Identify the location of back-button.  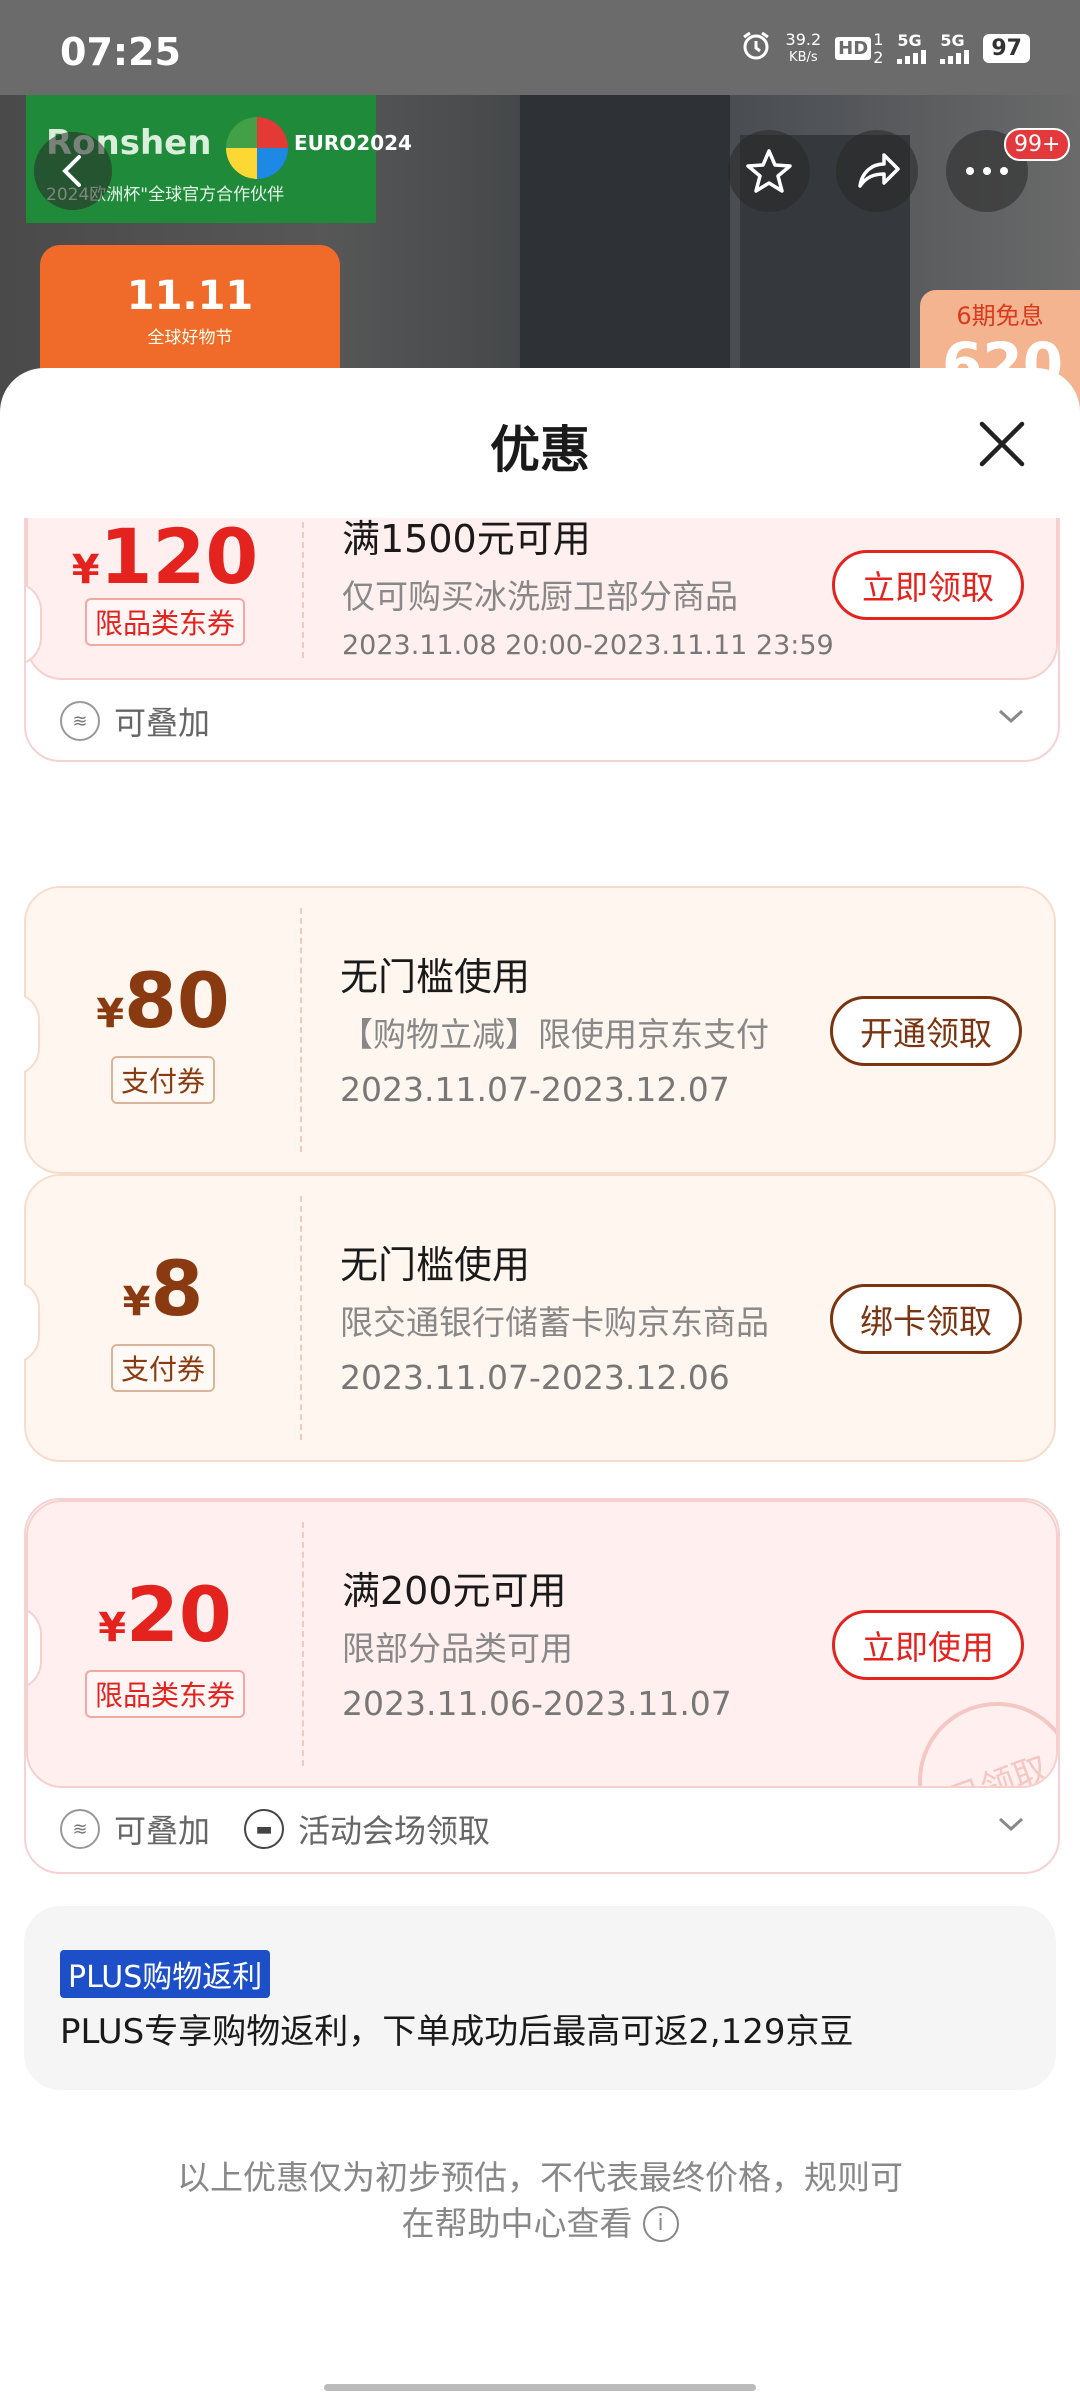
(73, 171).